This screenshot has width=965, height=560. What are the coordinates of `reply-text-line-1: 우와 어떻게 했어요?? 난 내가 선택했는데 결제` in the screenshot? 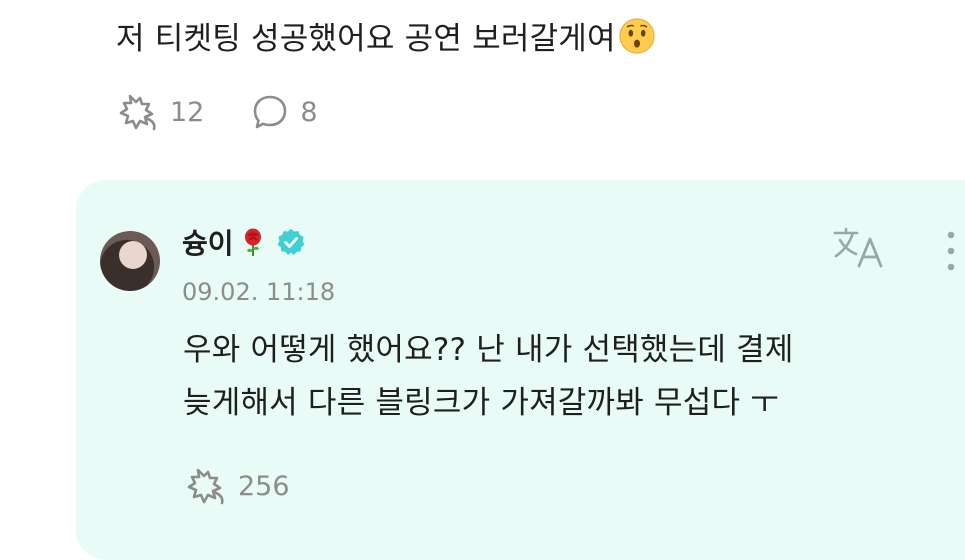 It's located at (488, 350).